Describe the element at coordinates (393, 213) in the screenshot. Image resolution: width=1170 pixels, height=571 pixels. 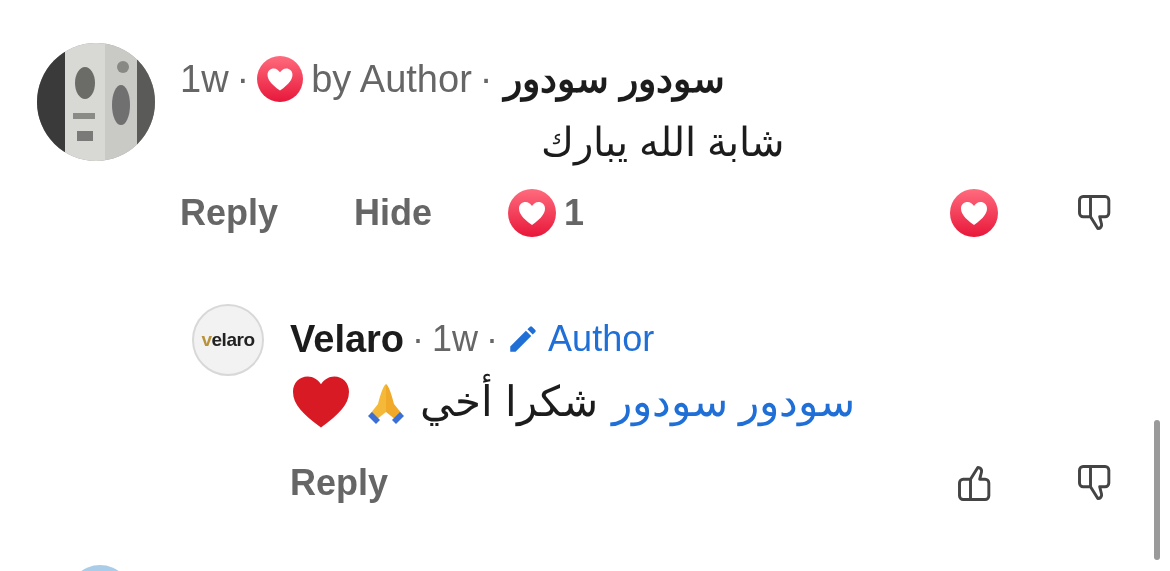
I see `hide-button: Hide` at that location.